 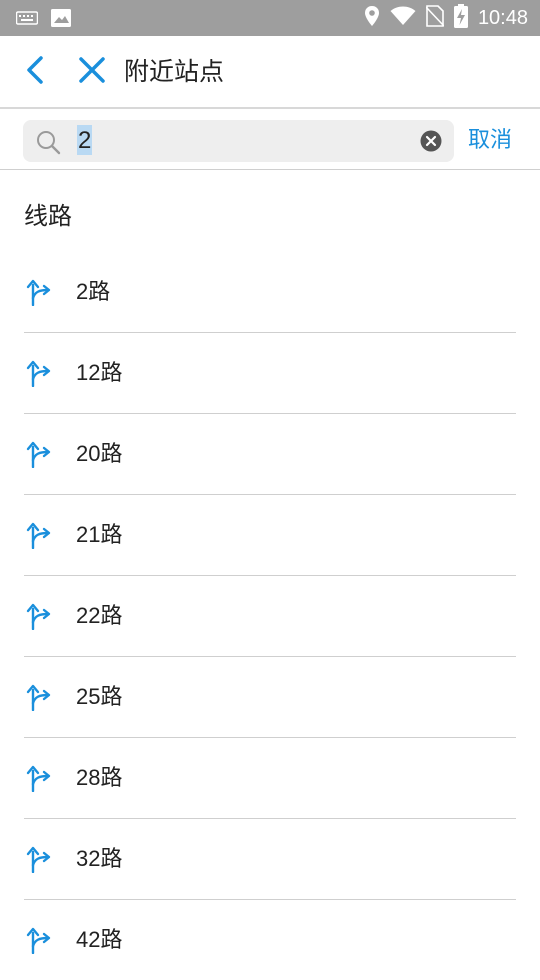 I want to click on status-bar-right: 10:48, so click(x=446, y=18).